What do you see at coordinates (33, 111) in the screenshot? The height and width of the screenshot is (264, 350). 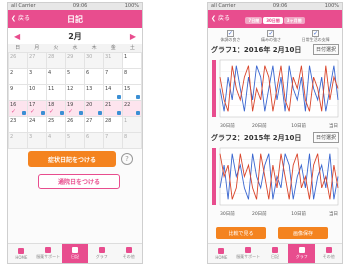 I see `check-icon: ✓` at bounding box center [33, 111].